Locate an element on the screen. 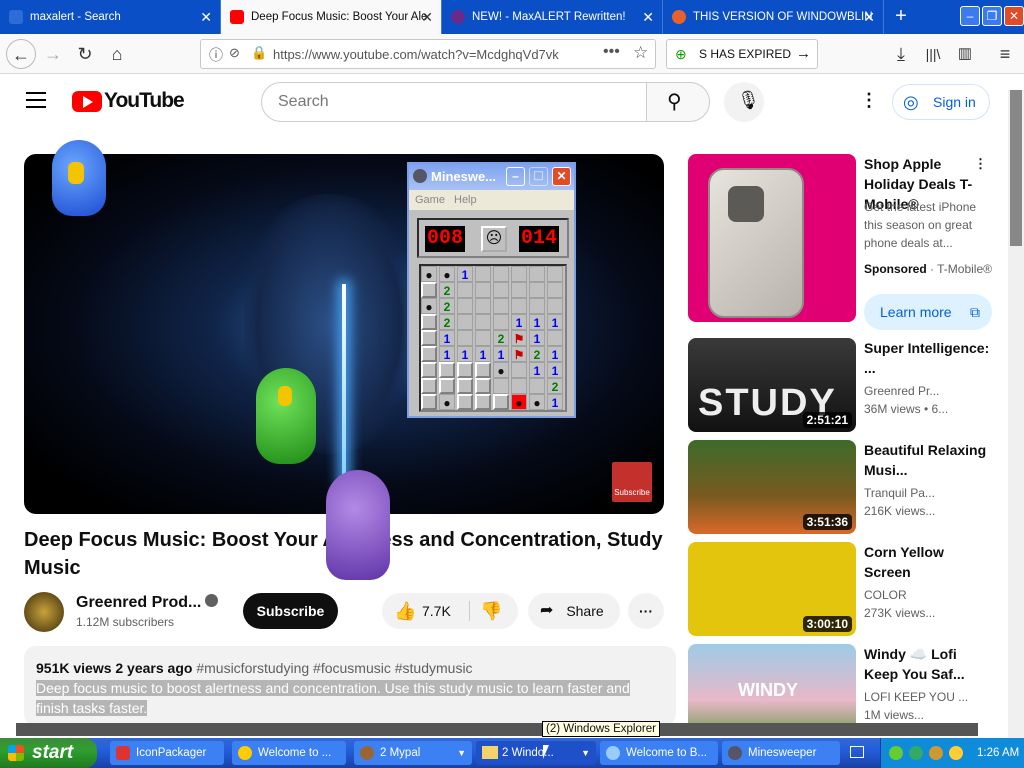 This screenshot has width=1024, height=768. bookmark-star-icon: ☆ is located at coordinates (640, 53).